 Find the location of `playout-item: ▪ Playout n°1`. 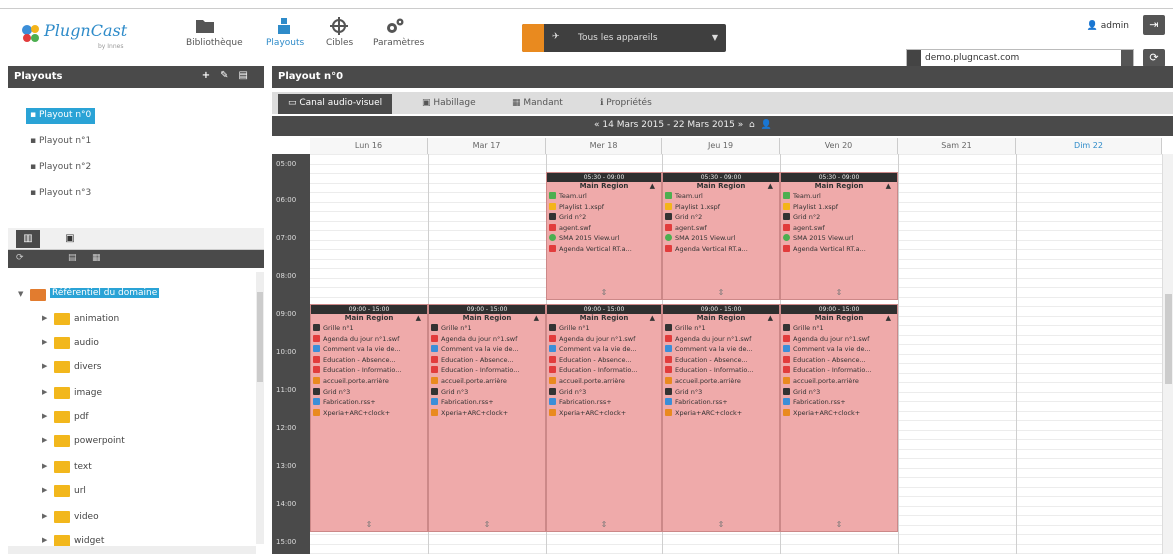

playout-item: ▪ Playout n°1 is located at coordinates (60, 142).